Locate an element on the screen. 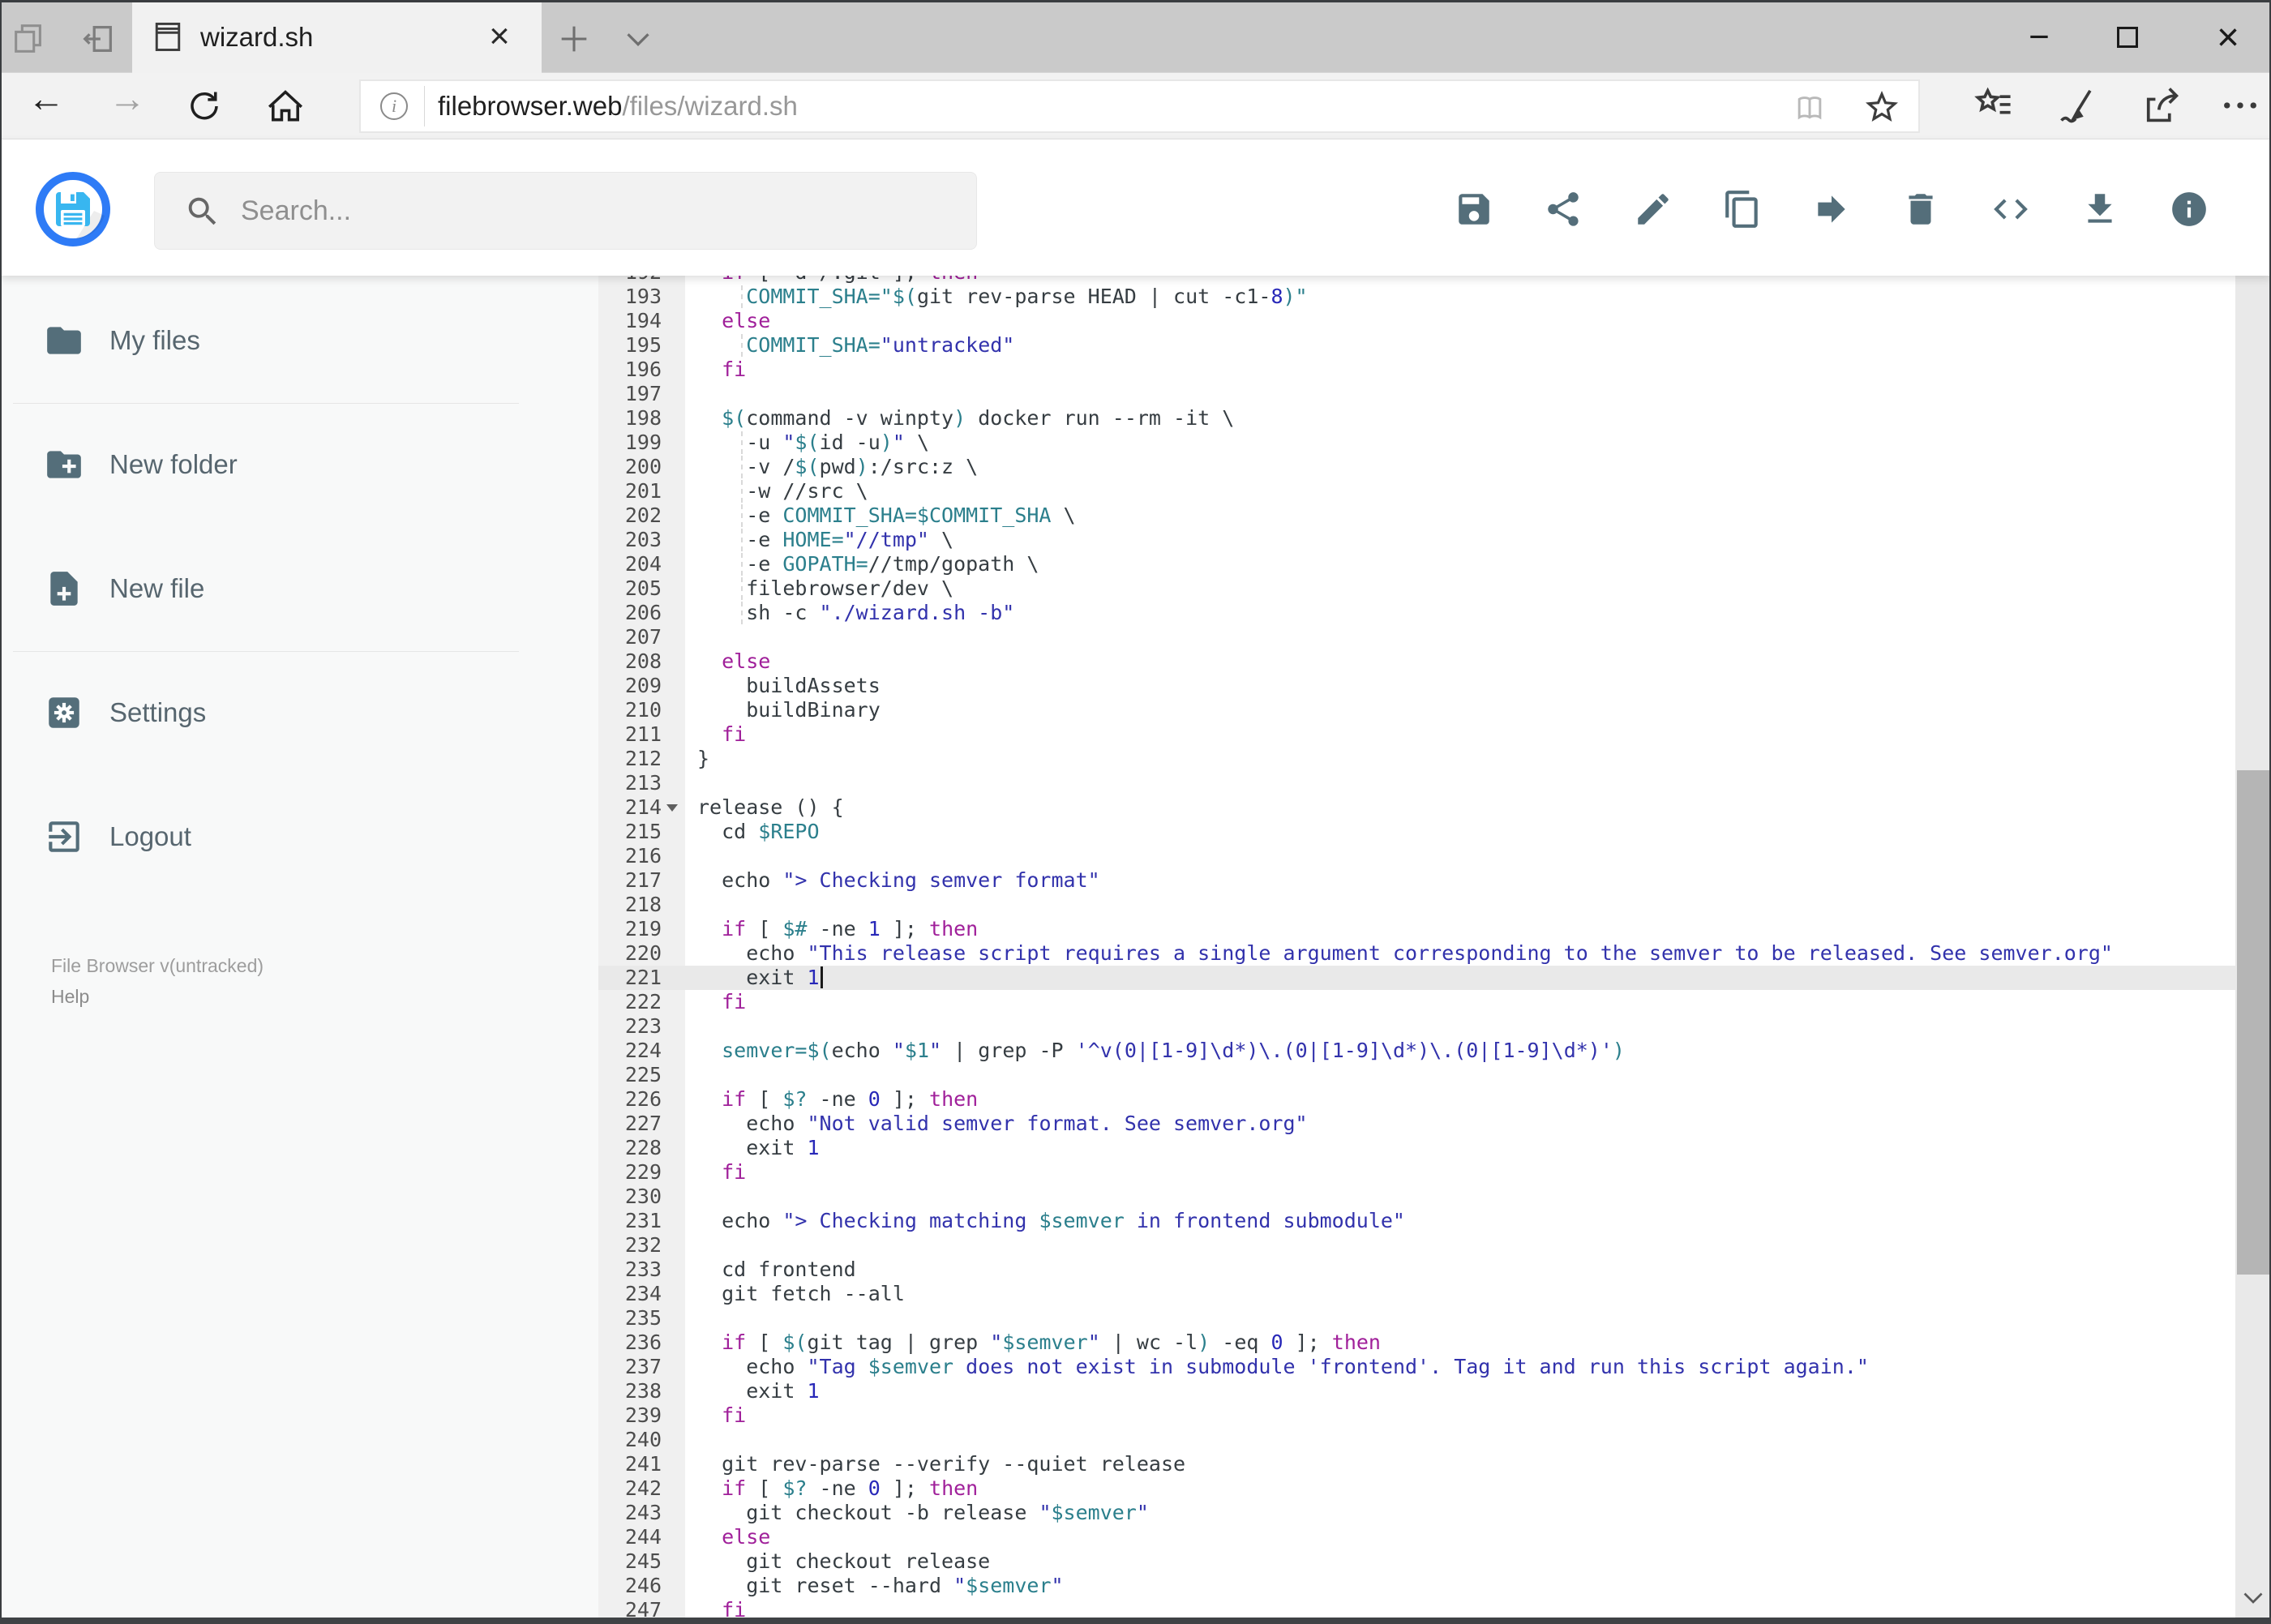 The image size is (2271, 1624). code-line-221: 221 exit 1 is located at coordinates (1417, 978).